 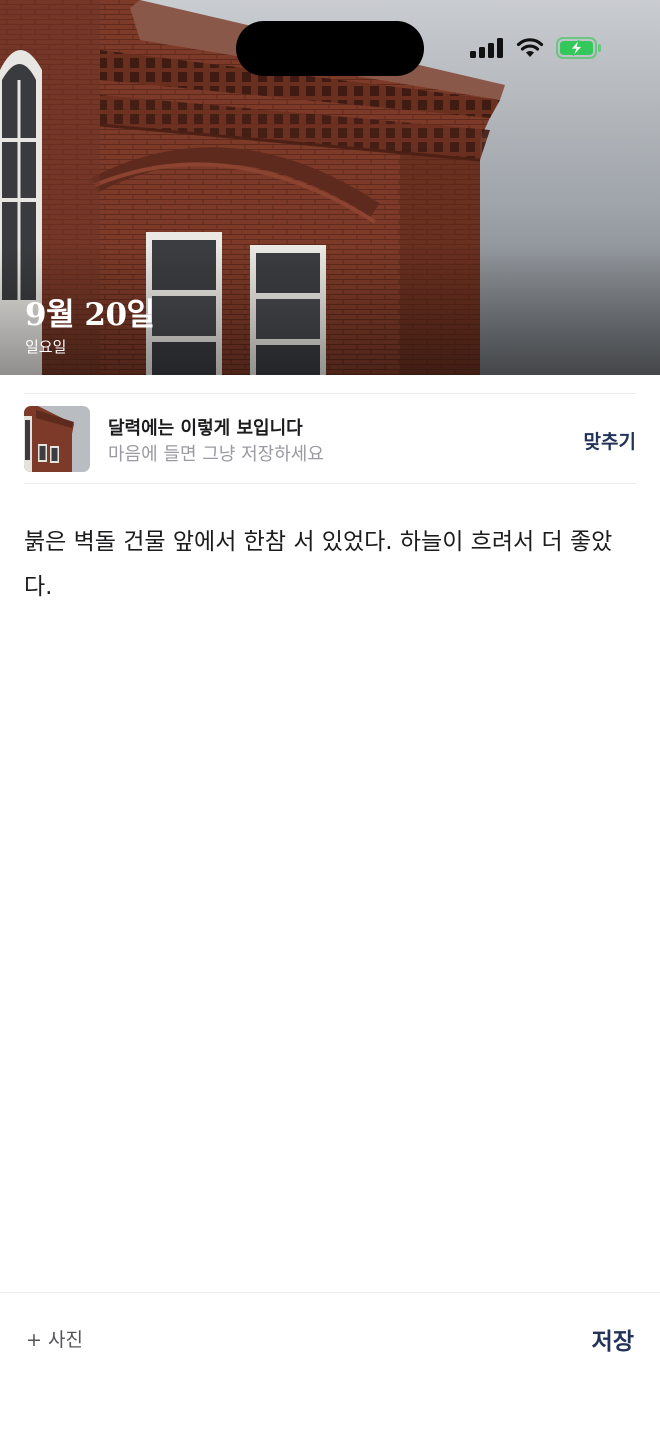 What do you see at coordinates (205, 428) in the screenshot?
I see `preview-title: 달력에는 이렇게 보입니다` at bounding box center [205, 428].